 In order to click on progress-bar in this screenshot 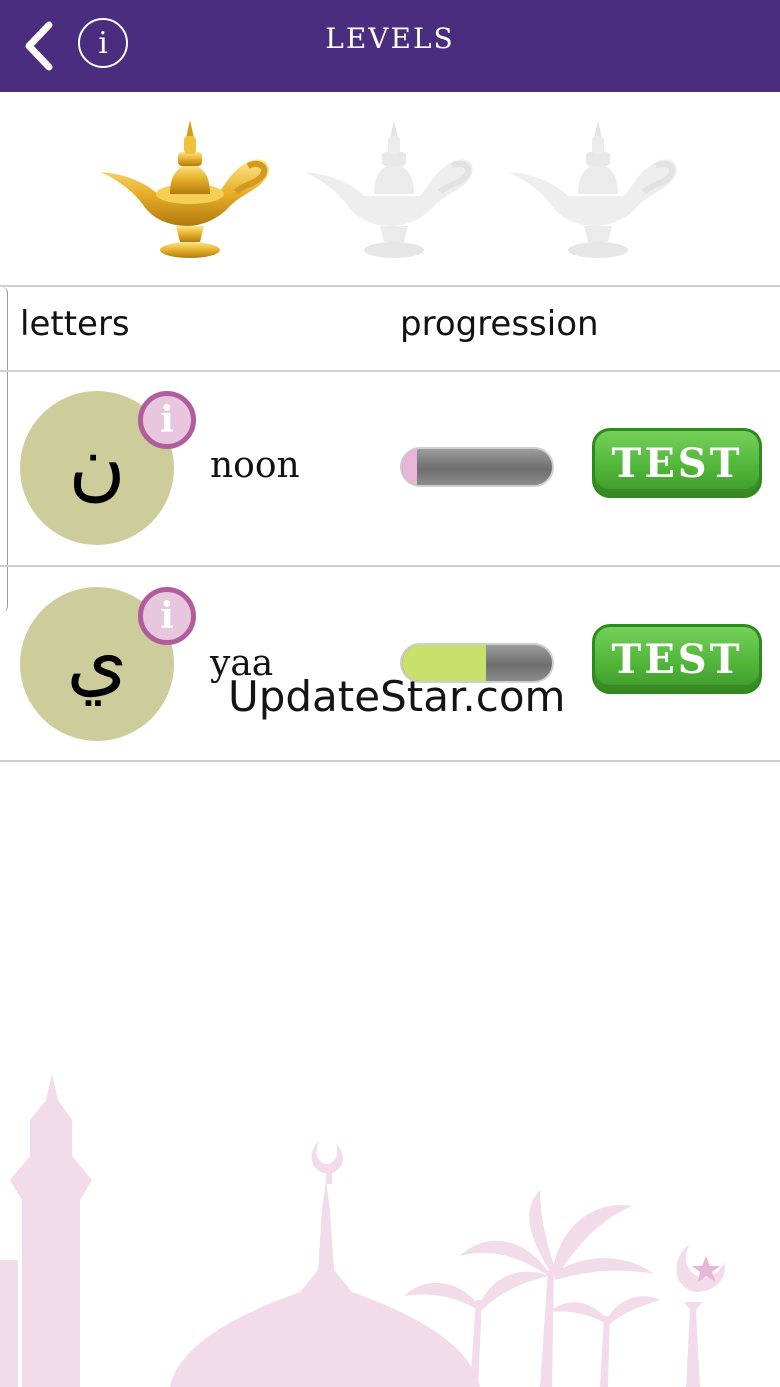, I will do `click(477, 467)`.